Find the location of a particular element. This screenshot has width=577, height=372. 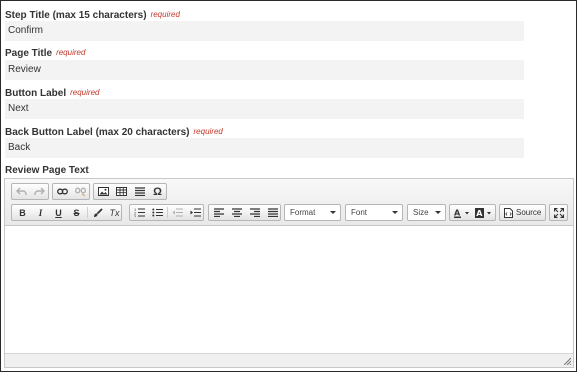

maximize-group is located at coordinates (558, 212).